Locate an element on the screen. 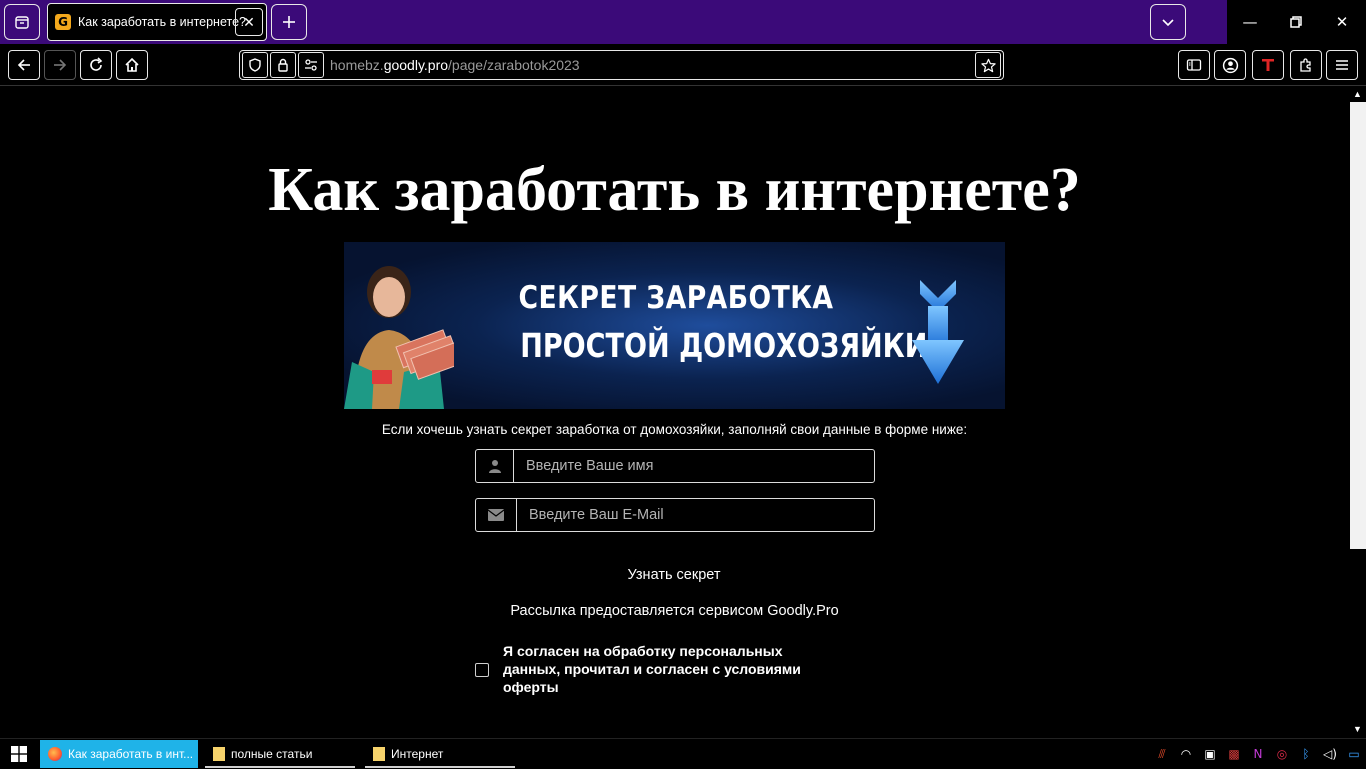 This screenshot has height=769, width=1366. user-icon is located at coordinates (494, 466).